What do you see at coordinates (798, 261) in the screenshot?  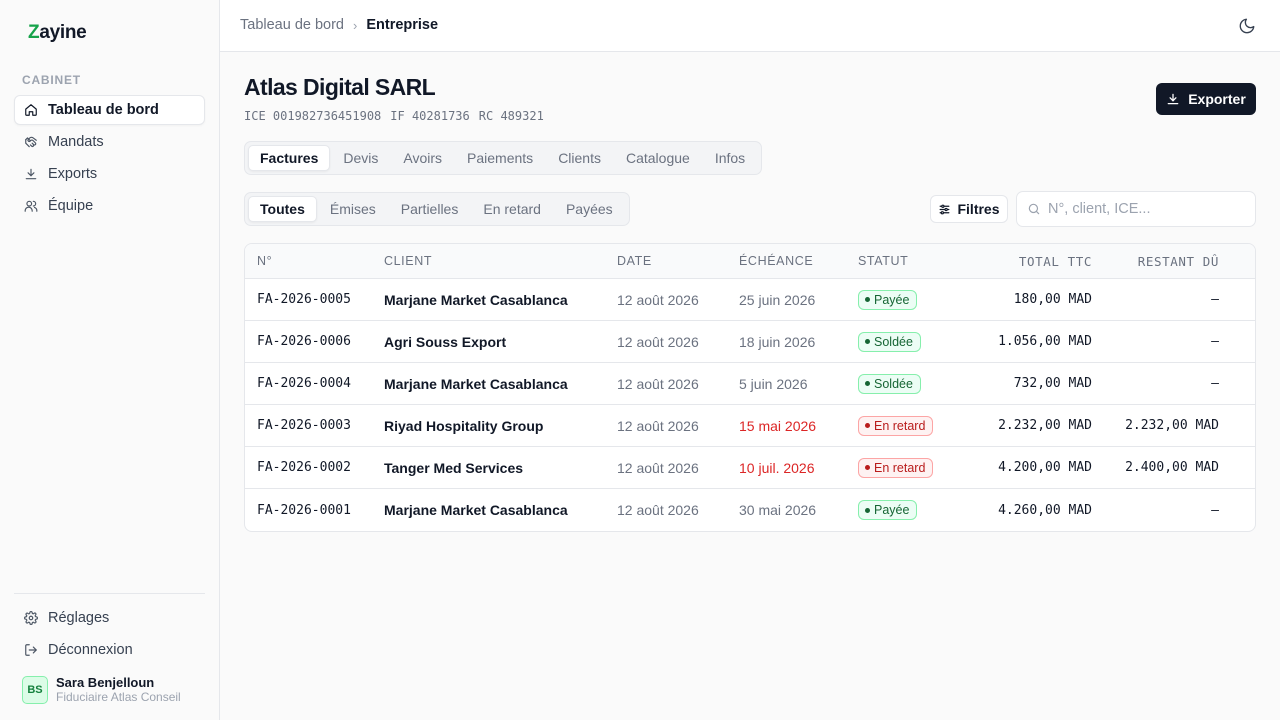 I see `column-header-due-date: ÉCHÉANCE` at bounding box center [798, 261].